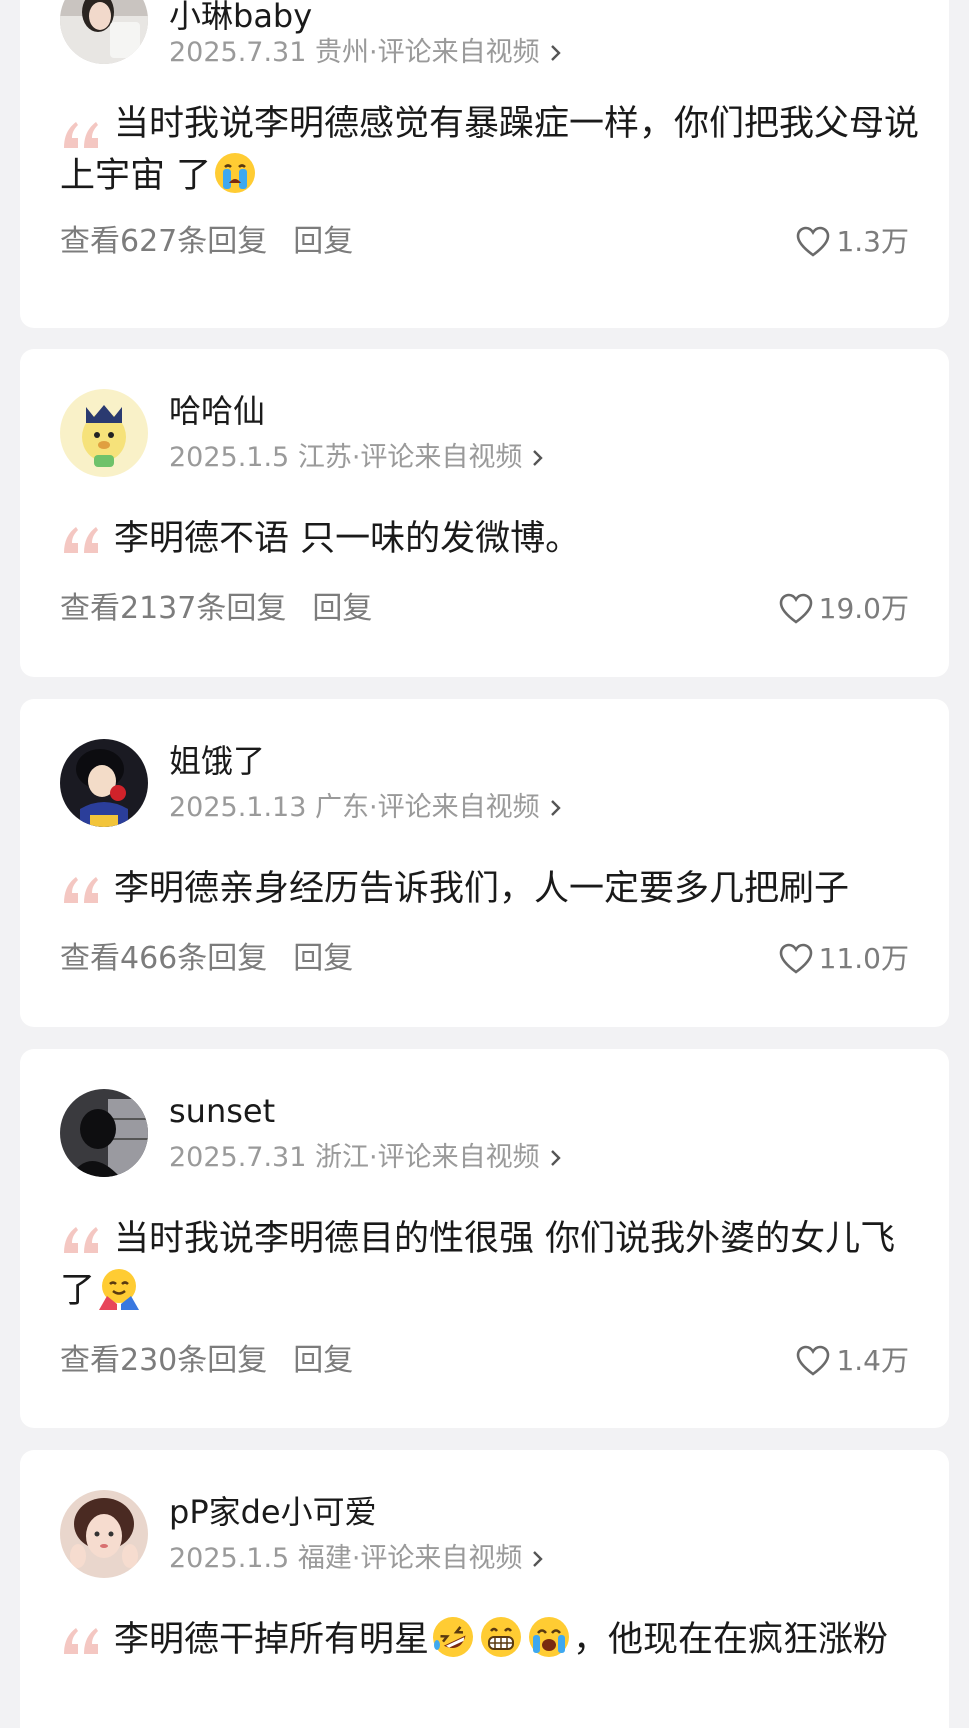 Image resolution: width=969 pixels, height=1728 pixels. I want to click on comment-actions: 查看230条回复 回复, so click(206, 1361).